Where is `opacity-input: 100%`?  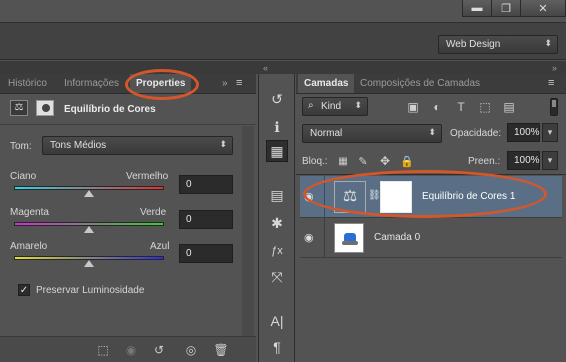
opacity-input: 100% is located at coordinates (523, 132).